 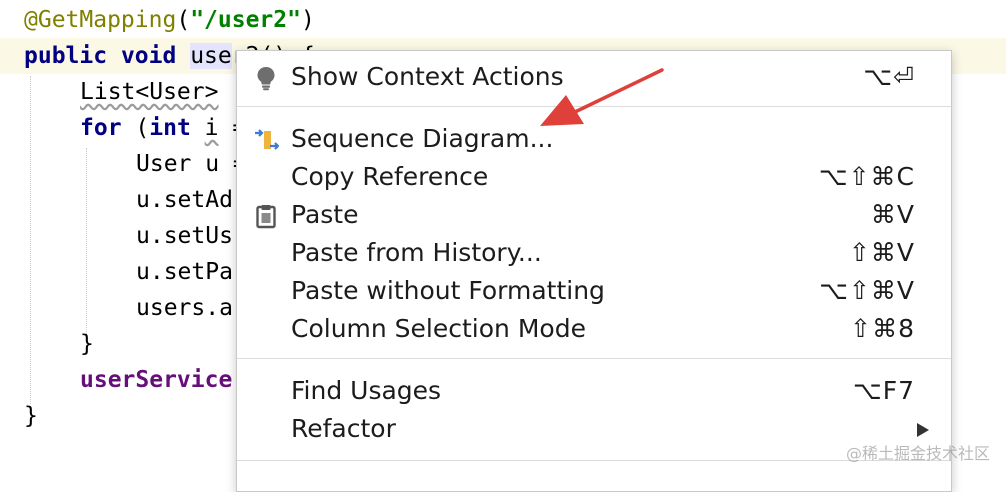 I want to click on annotation-arrow-shaft, so click(x=618, y=91).